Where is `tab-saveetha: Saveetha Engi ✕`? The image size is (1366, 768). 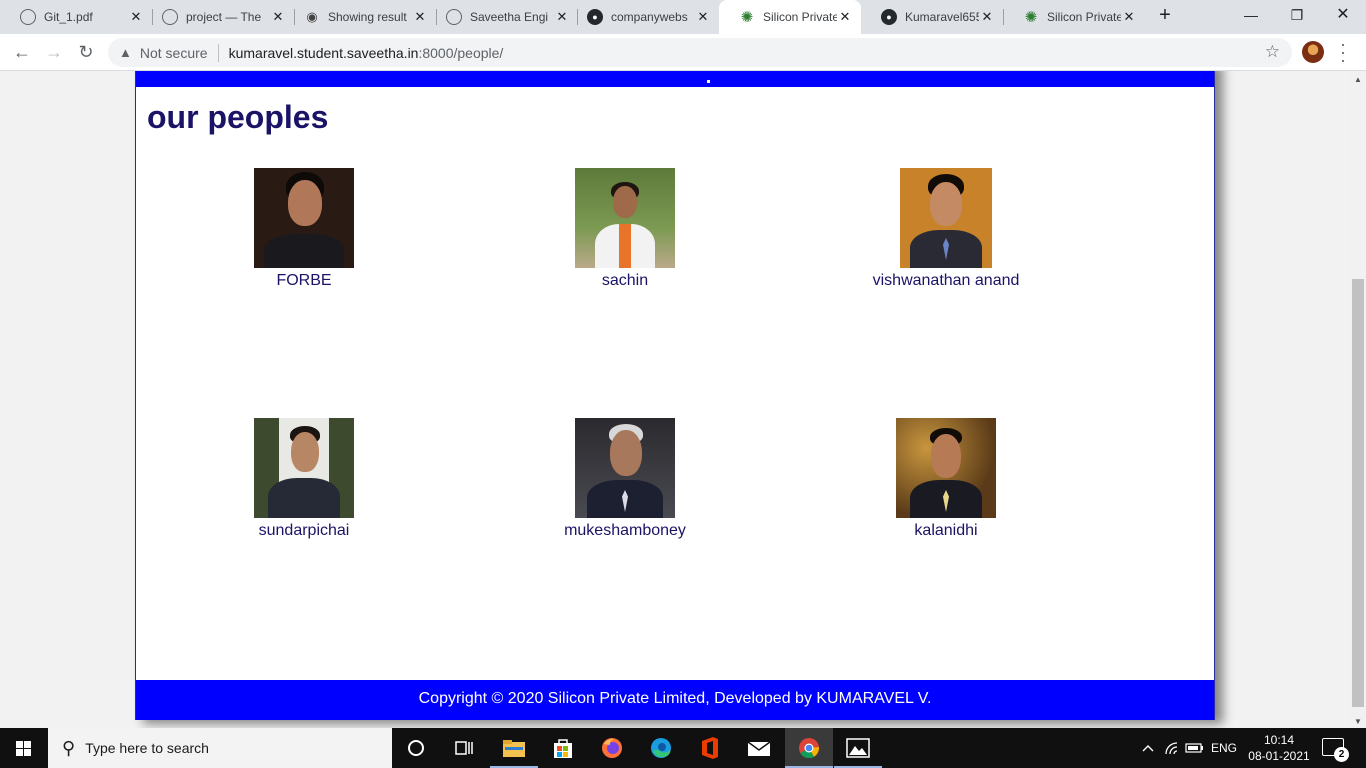
tab-saveetha: Saveetha Engi ✕ is located at coordinates (502, 17).